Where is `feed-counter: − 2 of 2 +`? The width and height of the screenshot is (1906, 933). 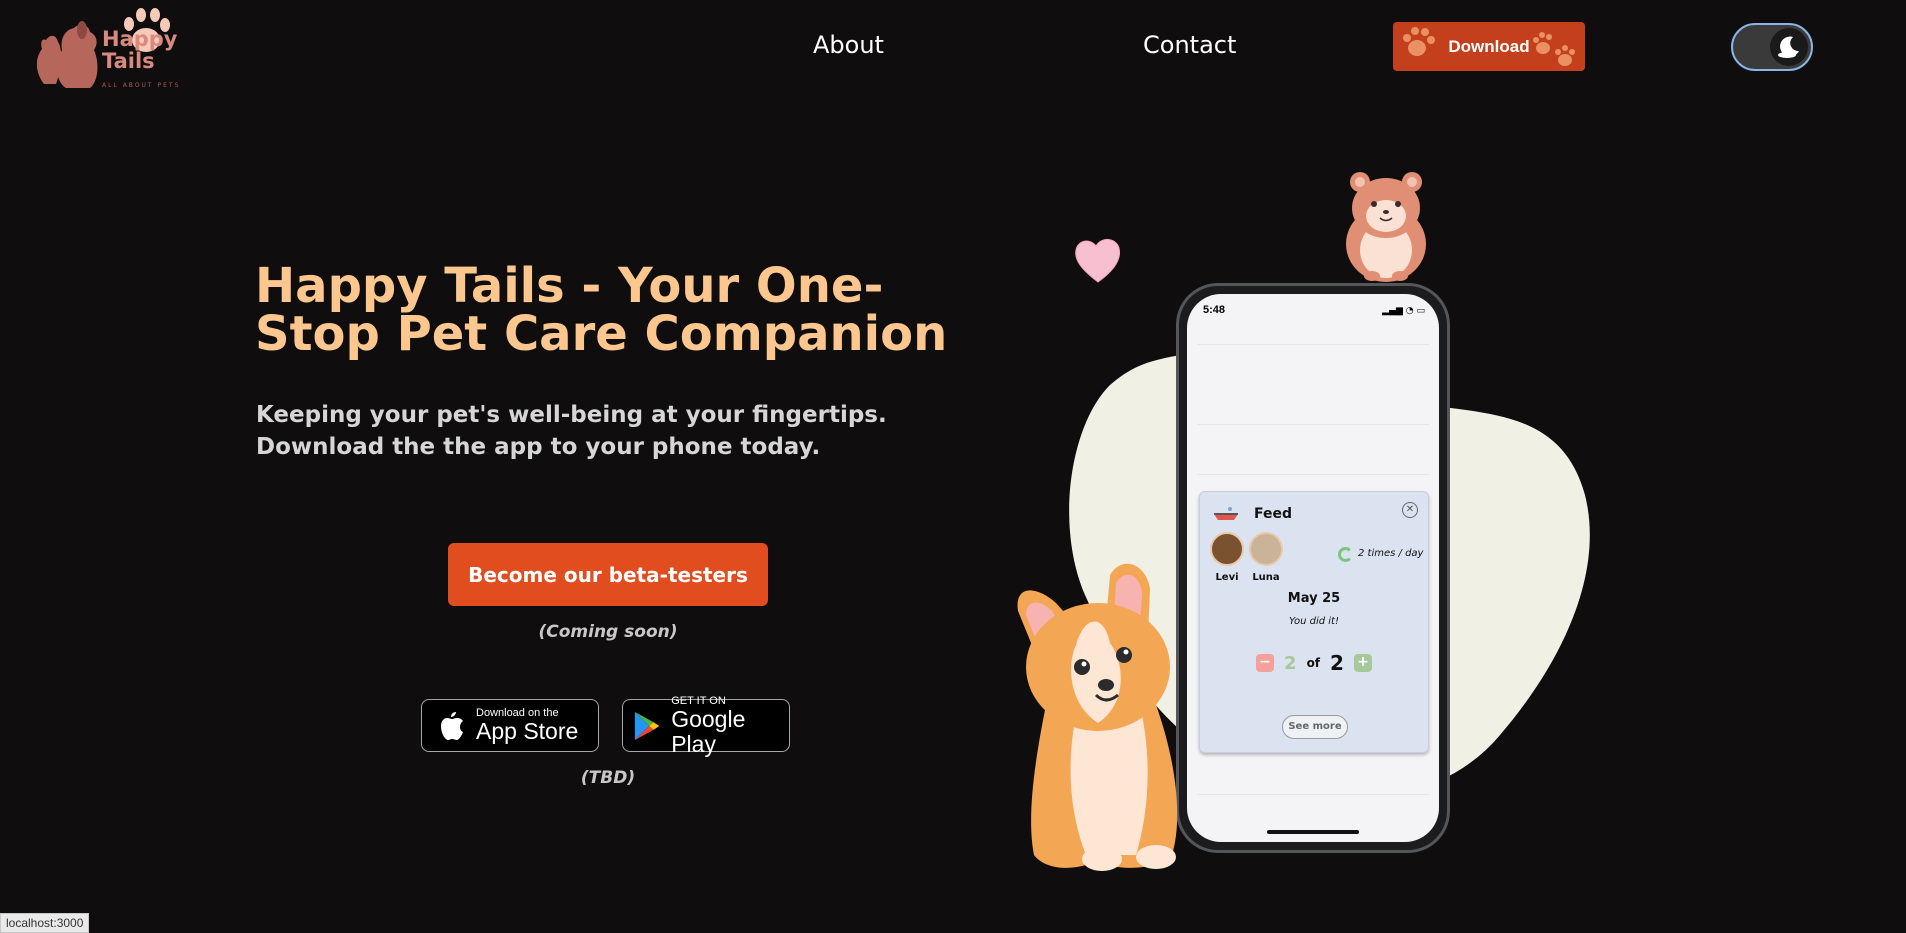
feed-counter: − 2 of 2 + is located at coordinates (1314, 663).